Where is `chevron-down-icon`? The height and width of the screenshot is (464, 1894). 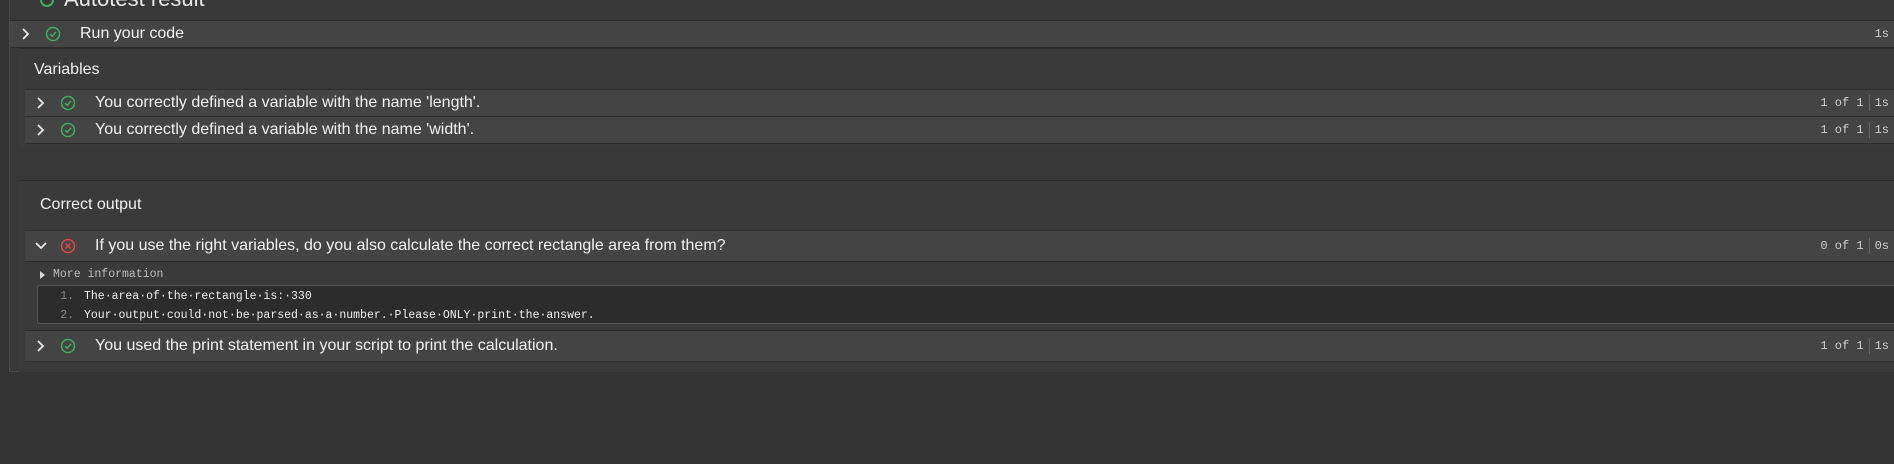 chevron-down-icon is located at coordinates (41, 246).